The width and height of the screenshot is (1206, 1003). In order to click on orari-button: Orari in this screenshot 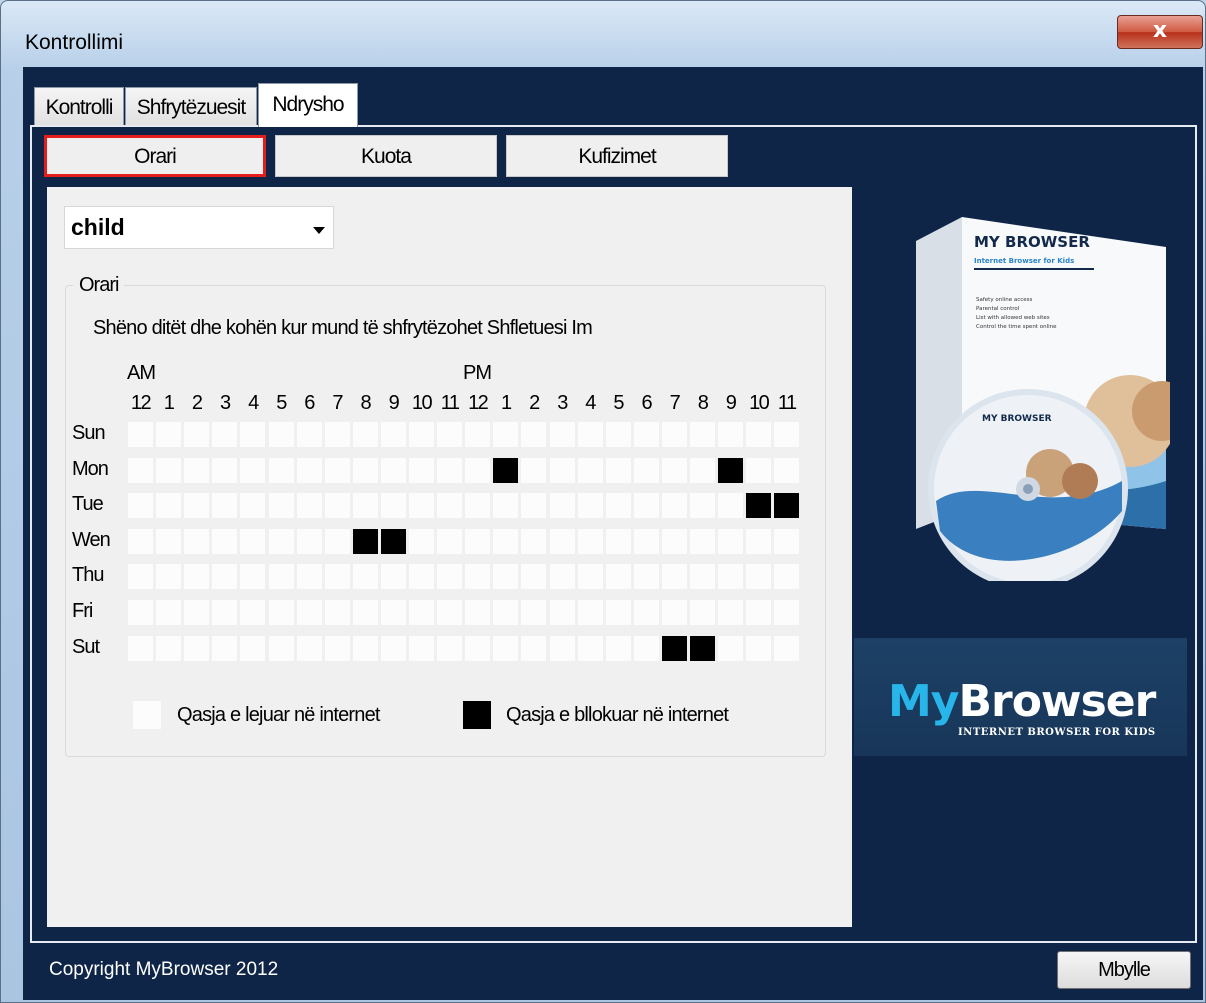, I will do `click(155, 156)`.